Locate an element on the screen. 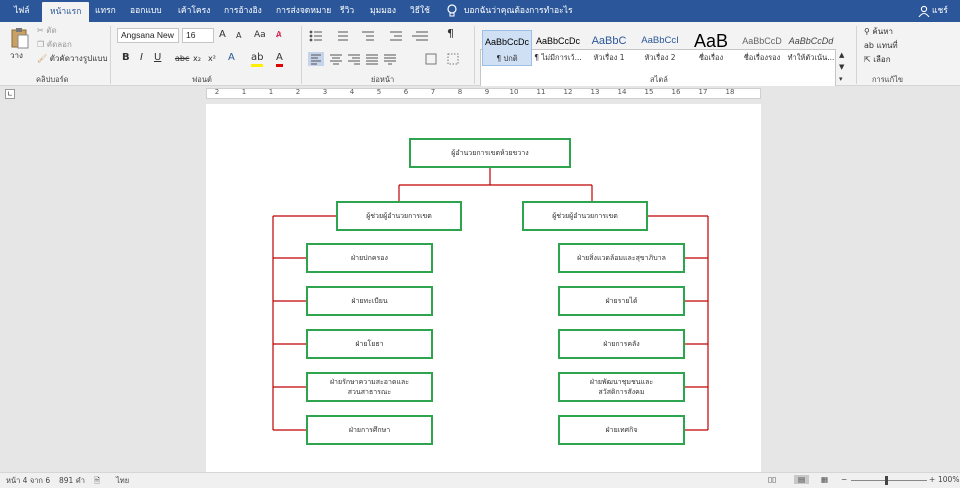 Image resolution: width=960 pixels, height=488 pixels. font-name-select: Angsana New is located at coordinates (148, 35).